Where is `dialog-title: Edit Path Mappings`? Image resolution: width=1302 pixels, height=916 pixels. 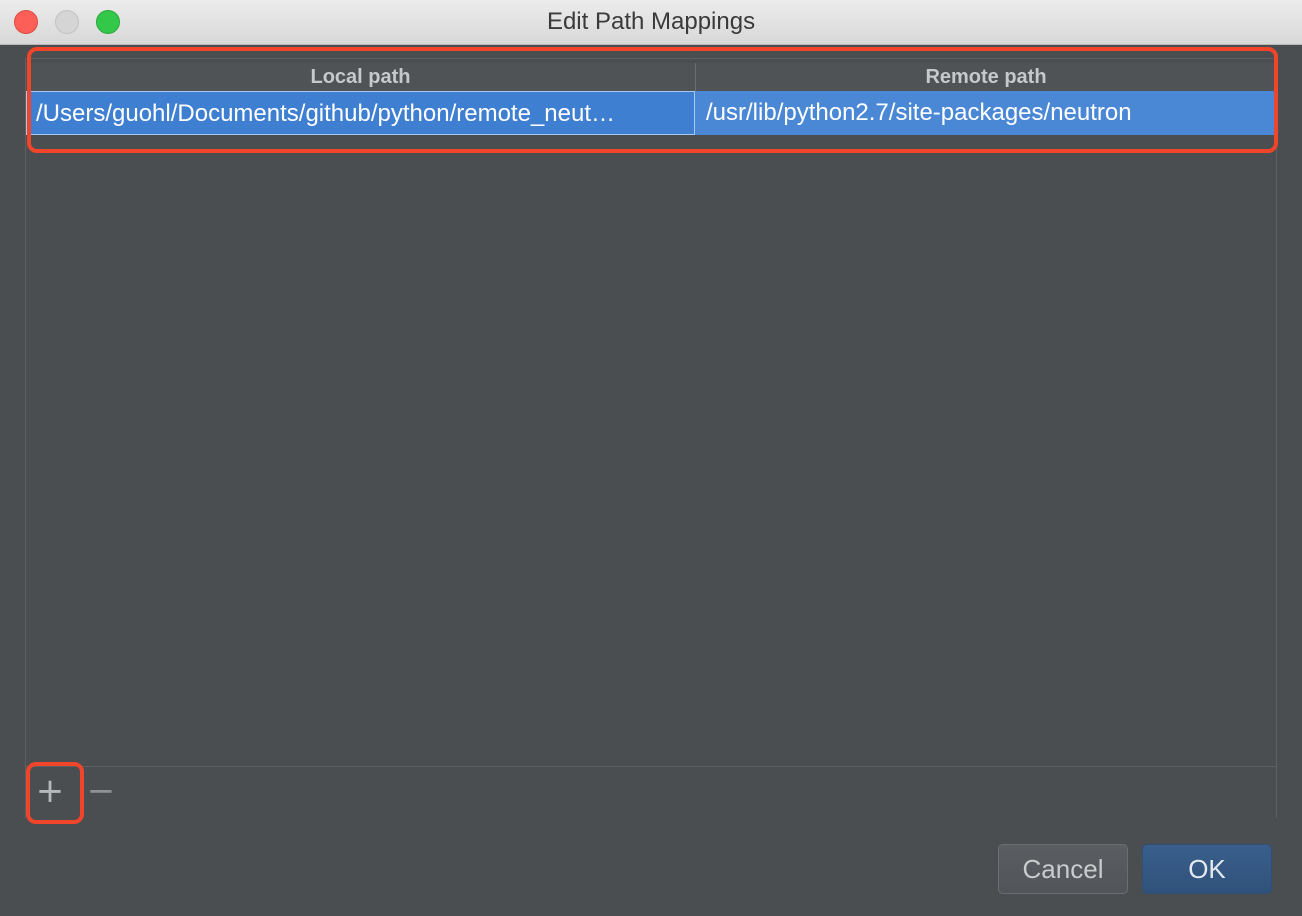
dialog-title: Edit Path Mappings is located at coordinates (651, 21).